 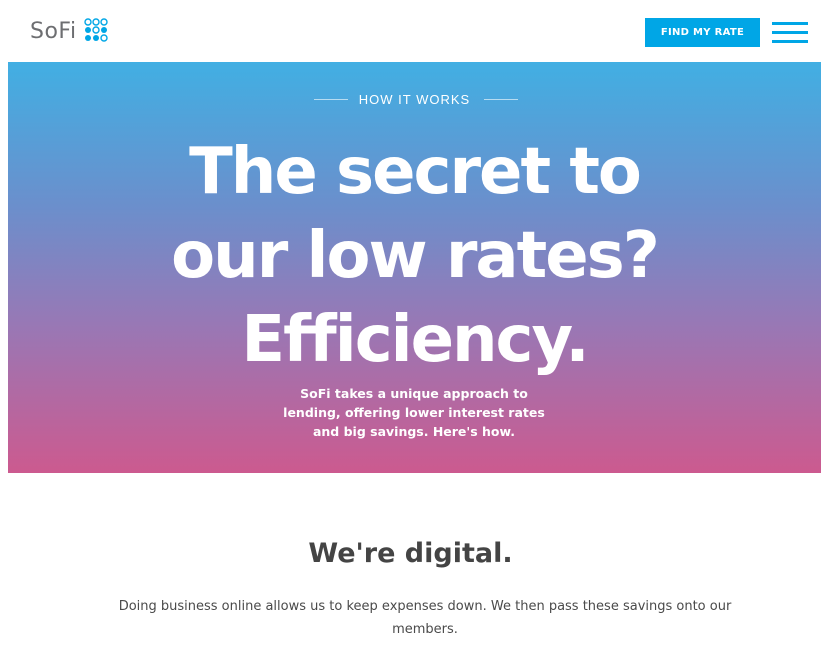 I want to click on site-header: SoFi FIND MY RATE, so click(x=410, y=31).